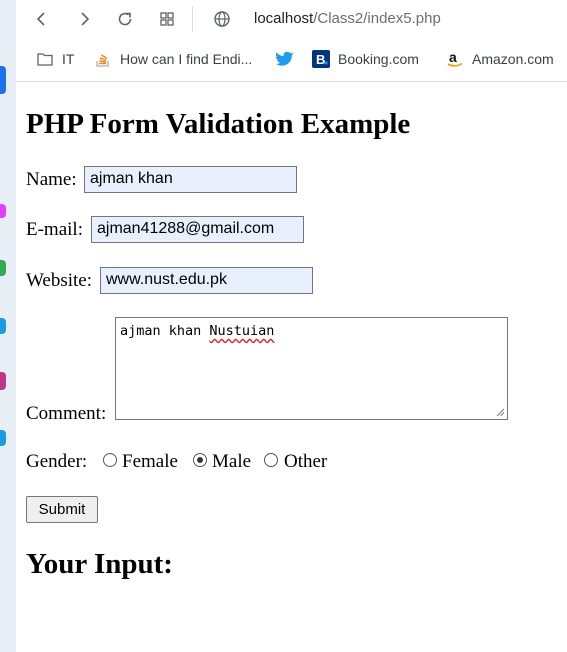 This screenshot has height=652, width=567. I want to click on site-info-button, so click(222, 19).